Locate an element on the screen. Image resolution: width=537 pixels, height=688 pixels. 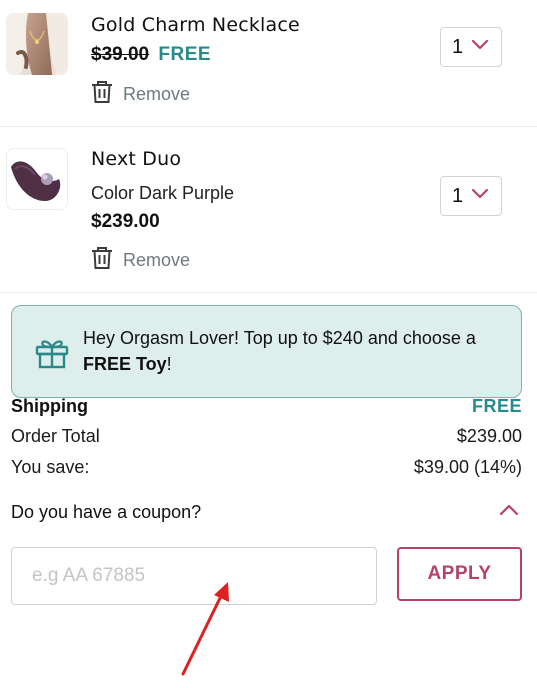
you-save-row: You save: $39.00 (14%) is located at coordinates (266, 467).